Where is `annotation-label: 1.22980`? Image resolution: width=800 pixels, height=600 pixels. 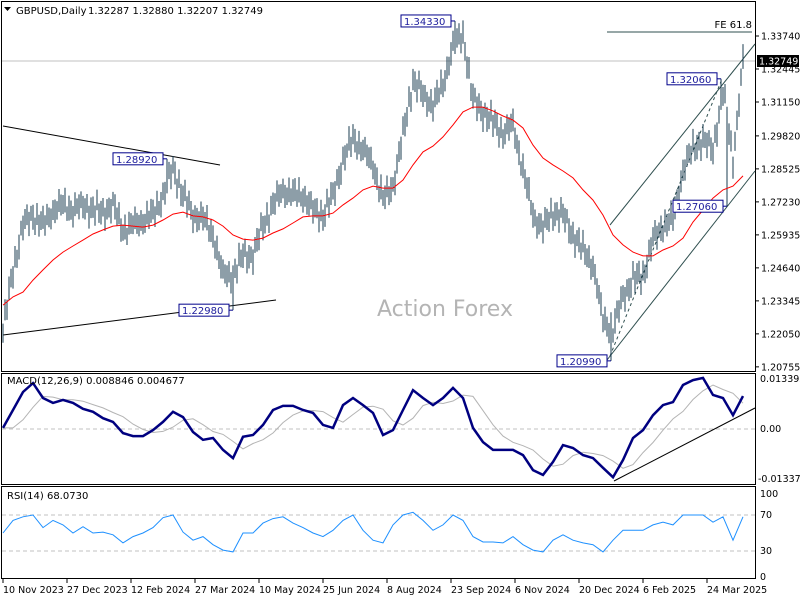 annotation-label: 1.22980 is located at coordinates (202, 311).